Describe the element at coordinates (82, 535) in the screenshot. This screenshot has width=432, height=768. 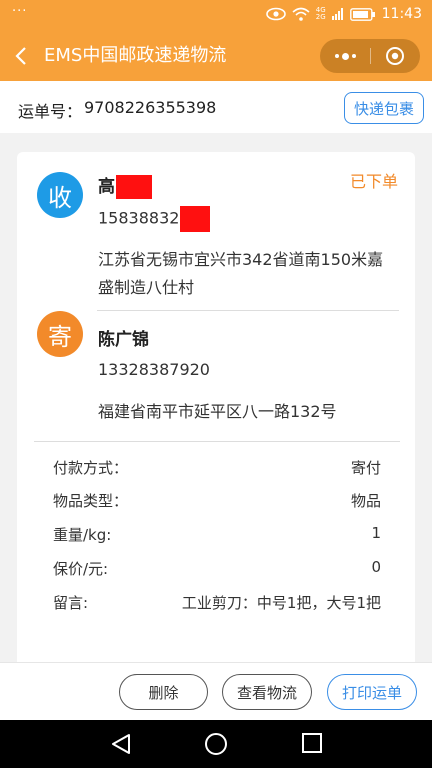
I see `weight-label: 重量/kg:` at that location.